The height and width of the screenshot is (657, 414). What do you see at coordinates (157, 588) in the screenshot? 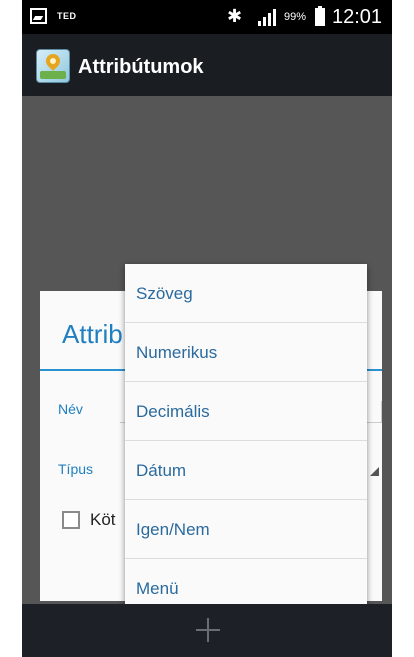
I see `menu-item-label: Menü` at bounding box center [157, 588].